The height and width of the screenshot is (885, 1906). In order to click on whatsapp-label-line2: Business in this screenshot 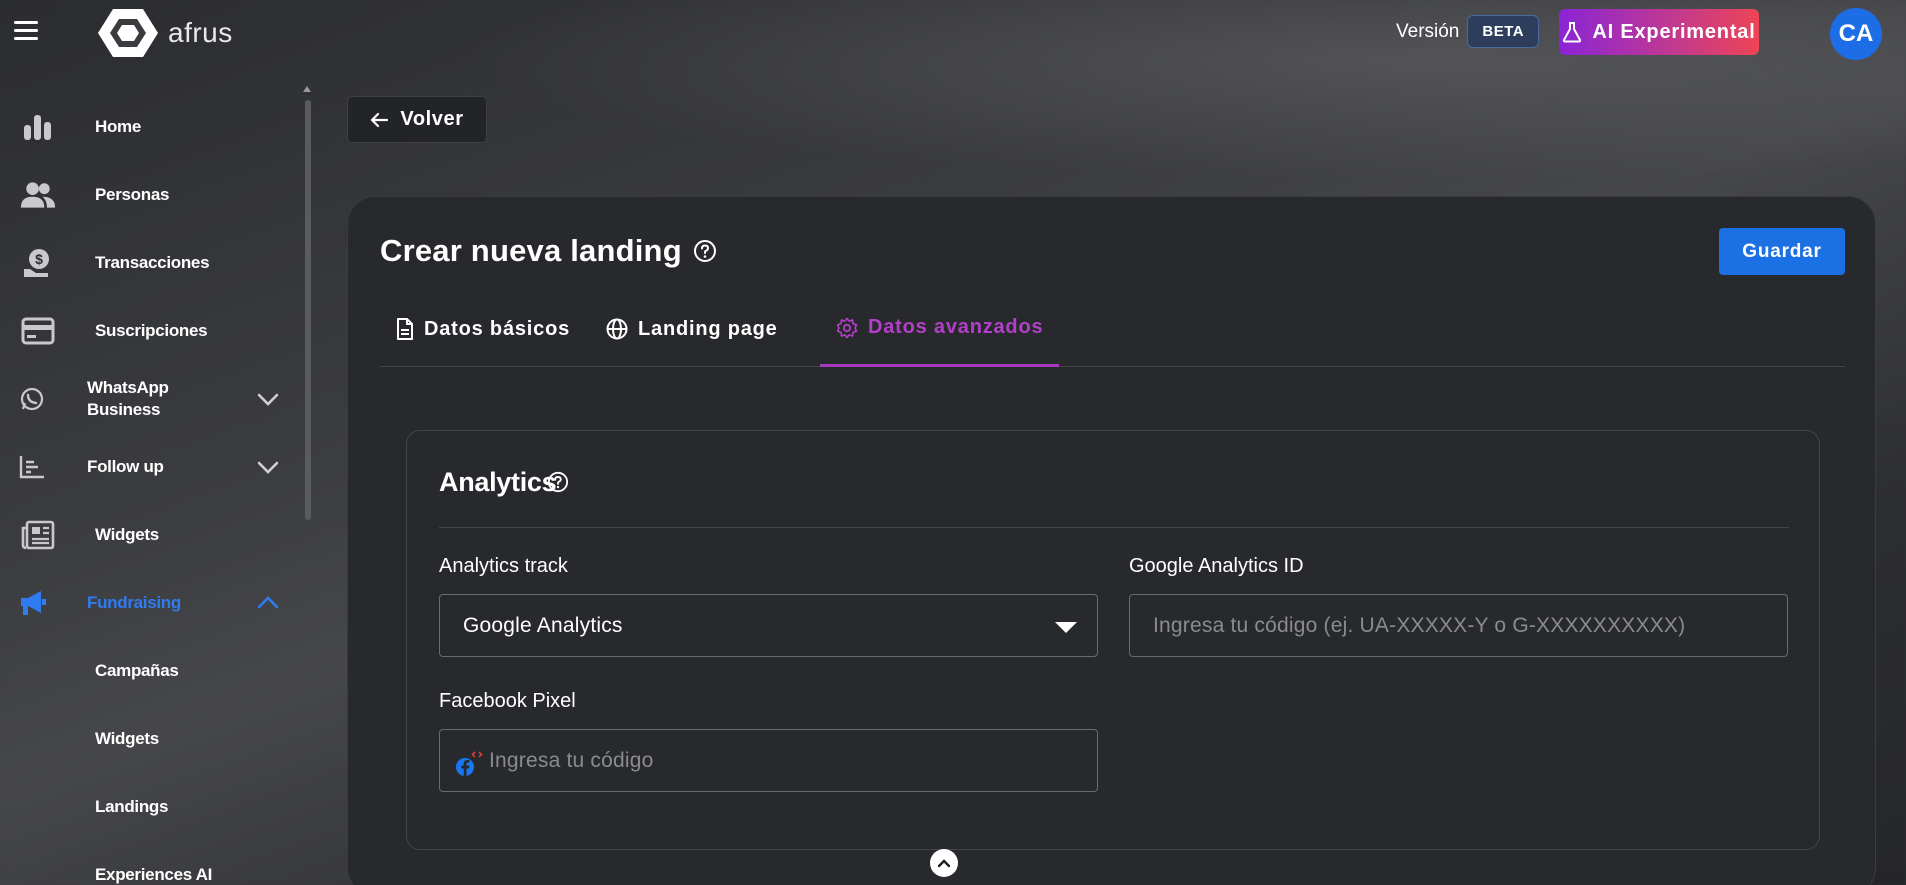, I will do `click(124, 409)`.